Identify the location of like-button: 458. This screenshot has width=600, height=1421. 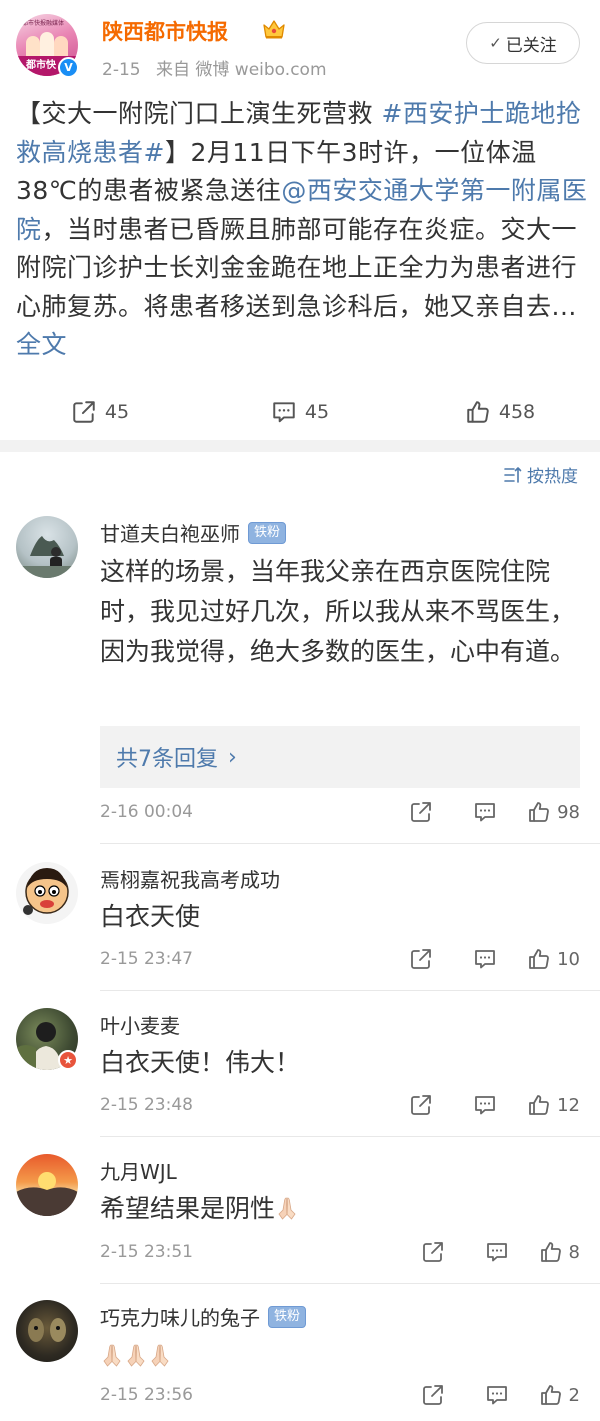
(500, 412).